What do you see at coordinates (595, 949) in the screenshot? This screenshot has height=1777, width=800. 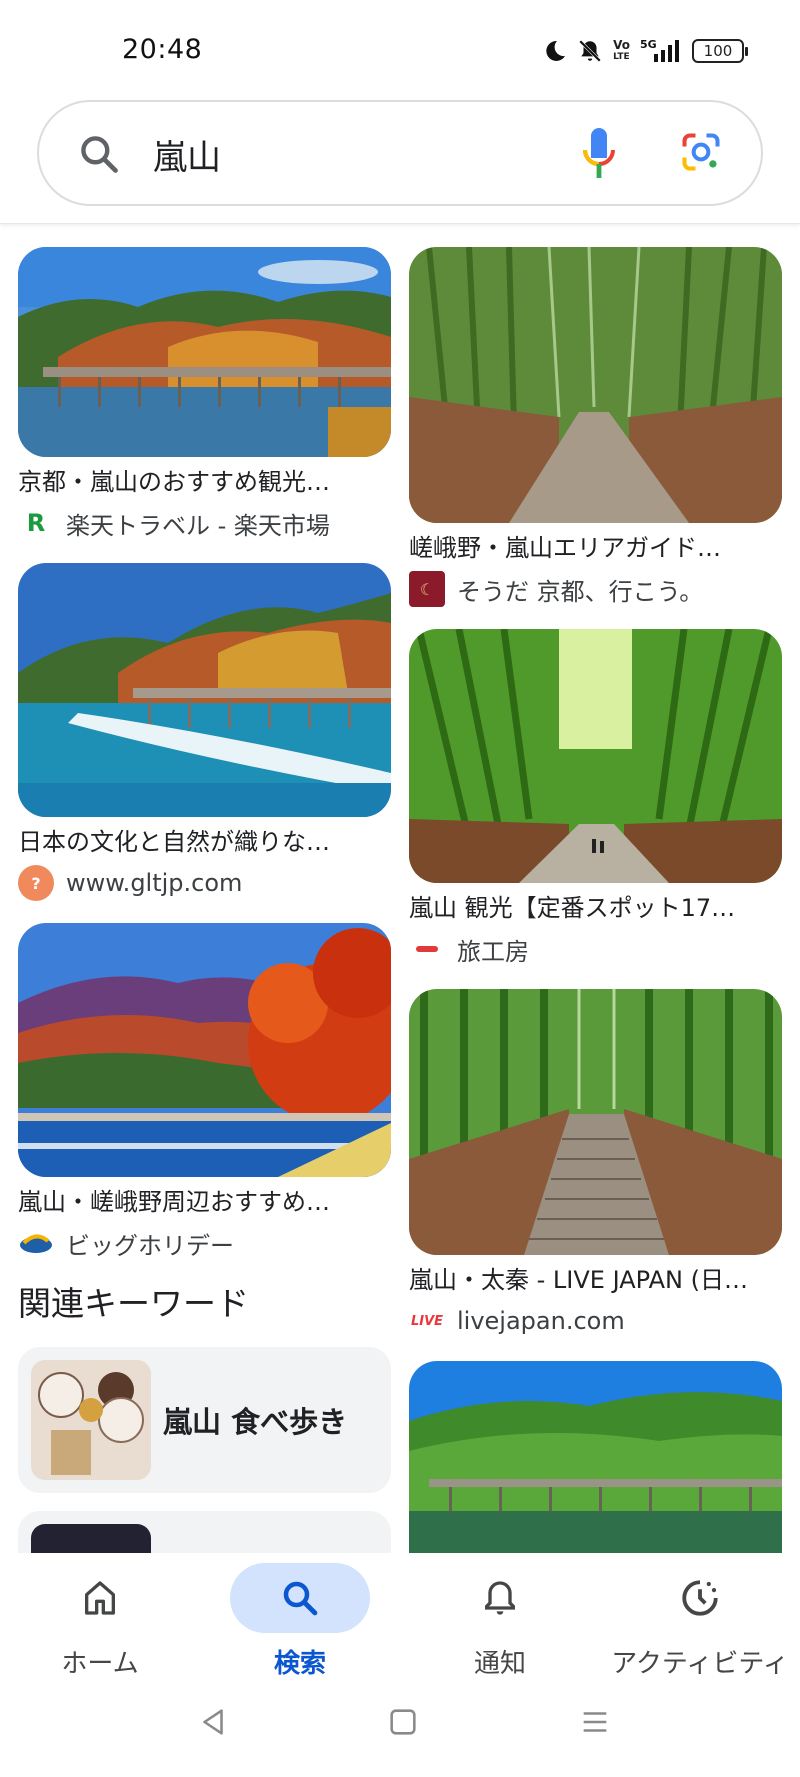 I see `result-source: 旅工房` at bounding box center [595, 949].